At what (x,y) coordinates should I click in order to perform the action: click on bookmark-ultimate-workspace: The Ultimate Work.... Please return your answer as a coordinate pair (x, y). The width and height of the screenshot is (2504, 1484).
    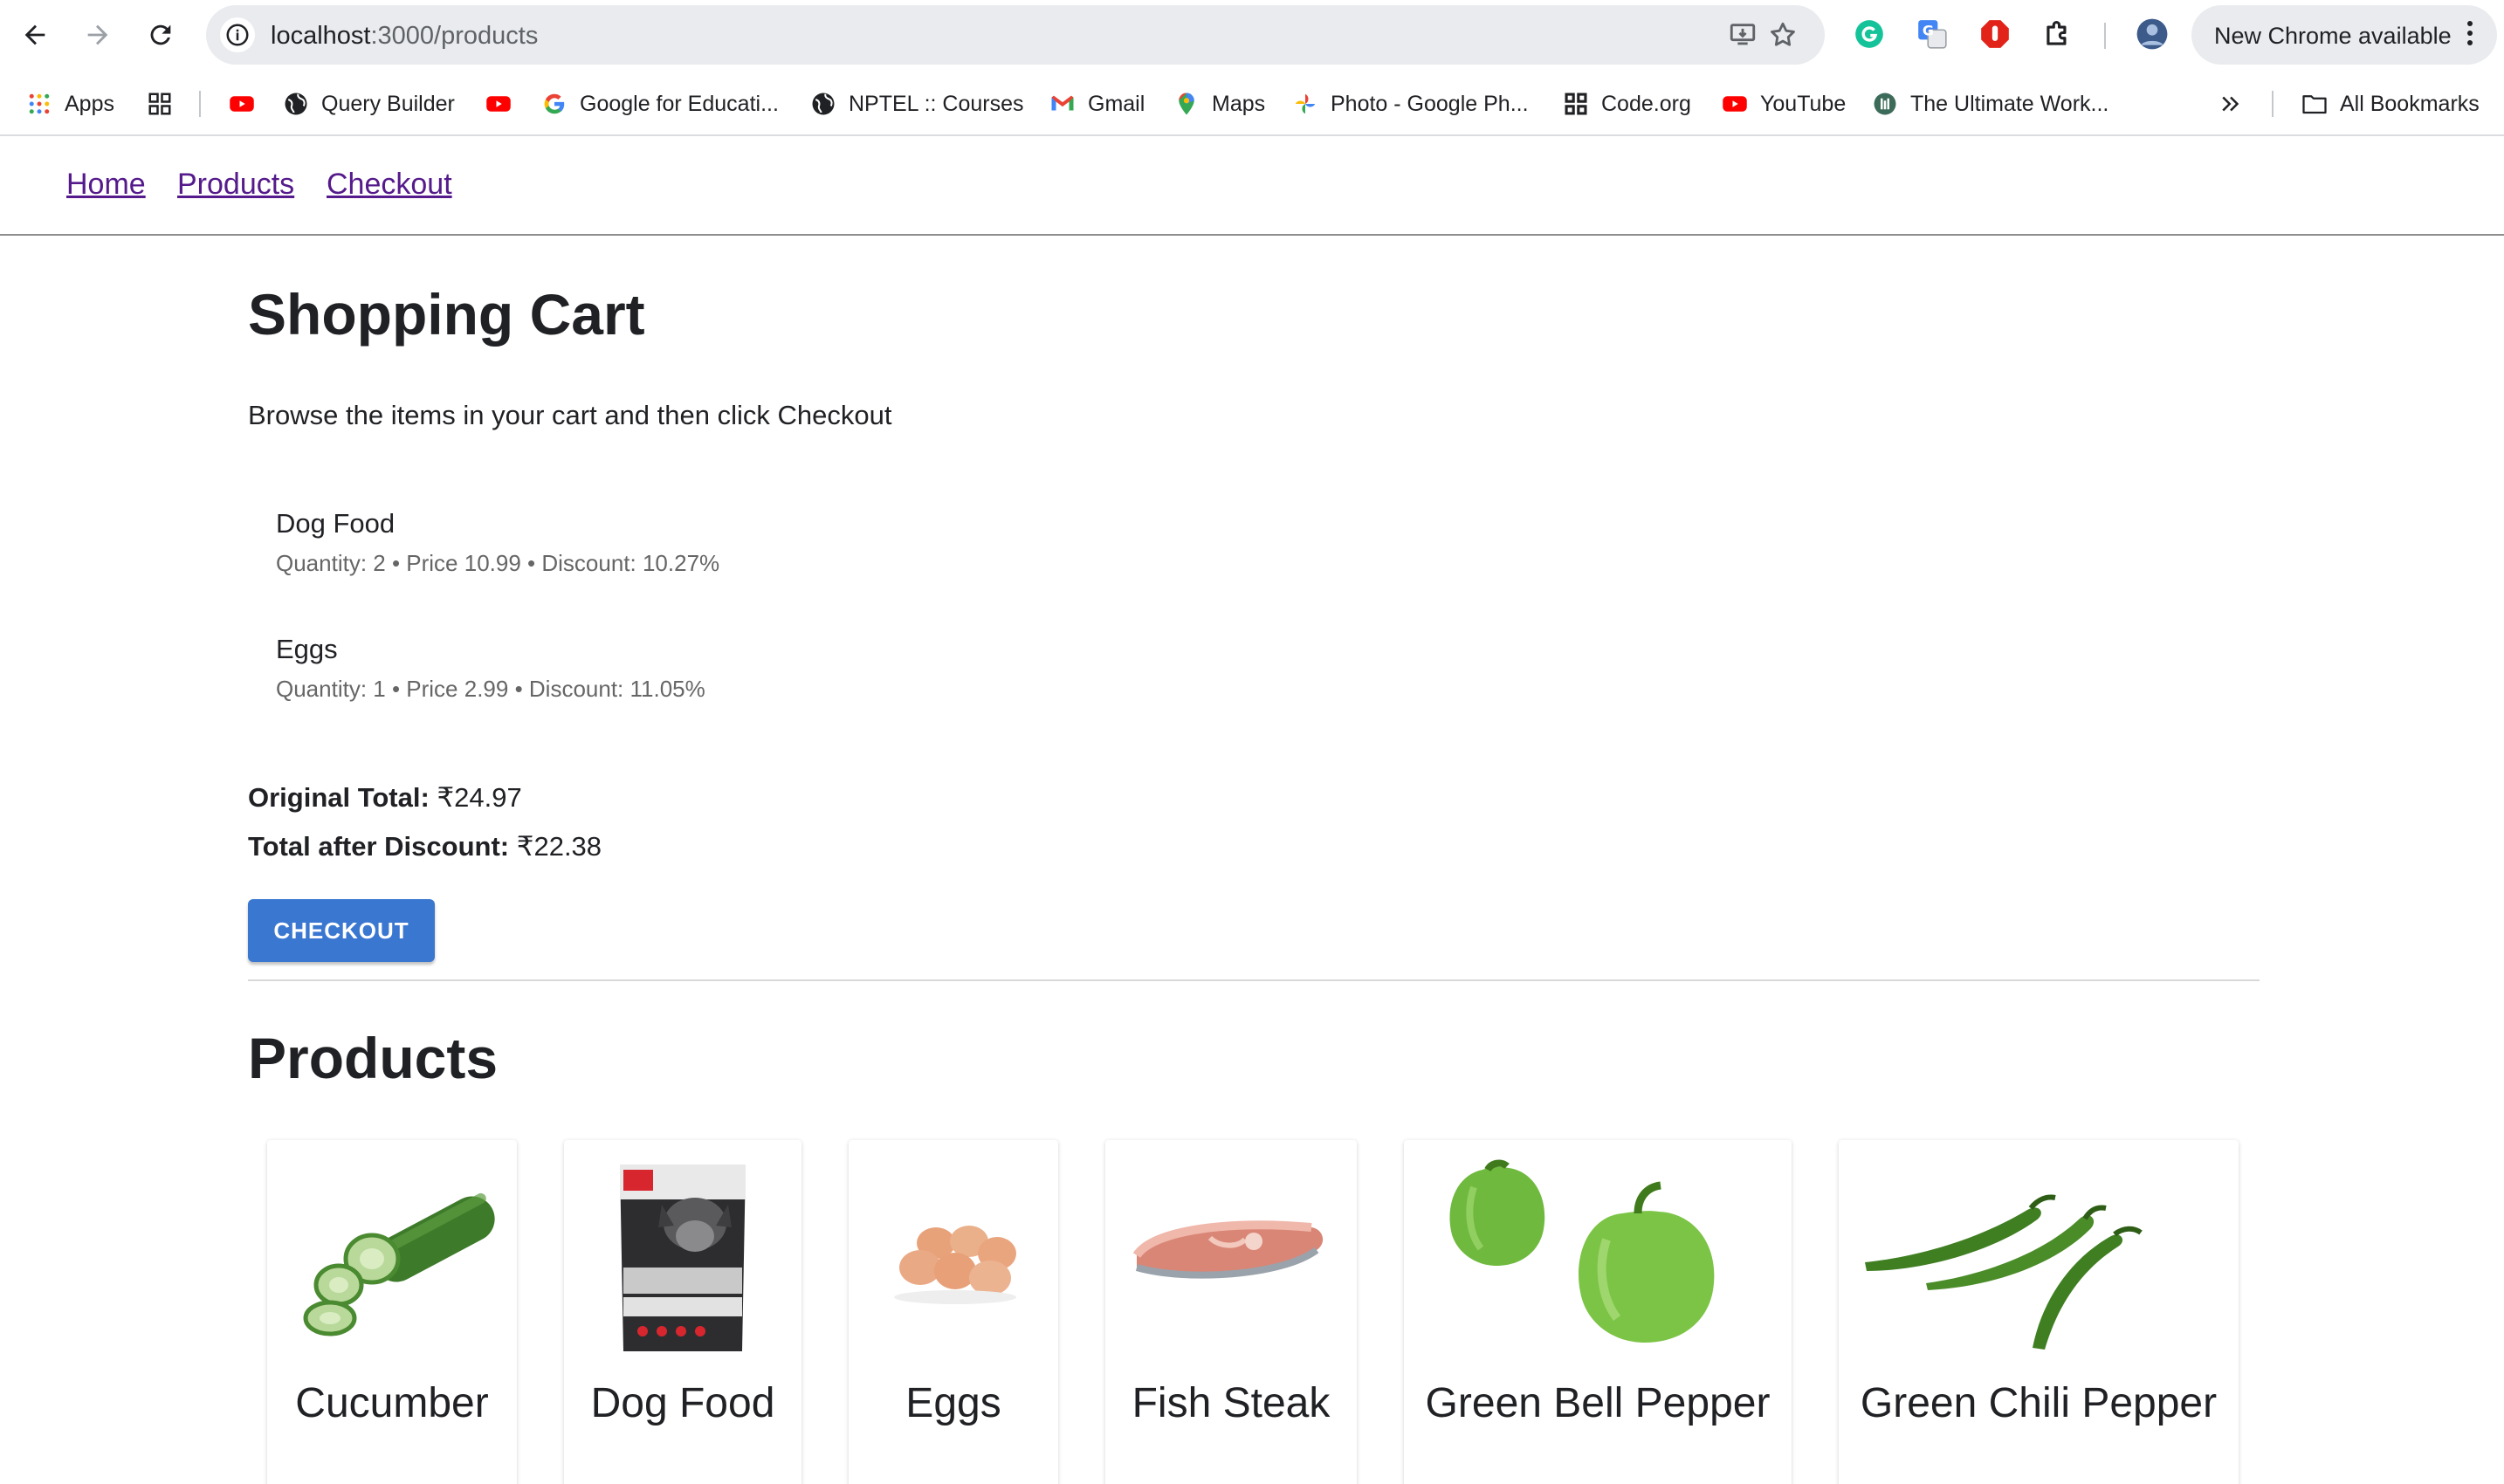
    Looking at the image, I should click on (1990, 104).